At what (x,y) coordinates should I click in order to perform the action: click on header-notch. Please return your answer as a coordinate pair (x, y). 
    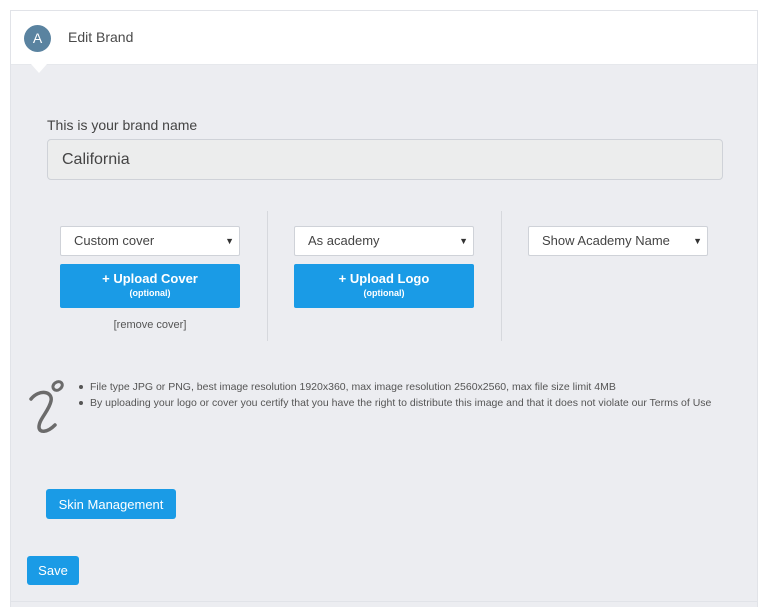
    Looking at the image, I should click on (39, 68).